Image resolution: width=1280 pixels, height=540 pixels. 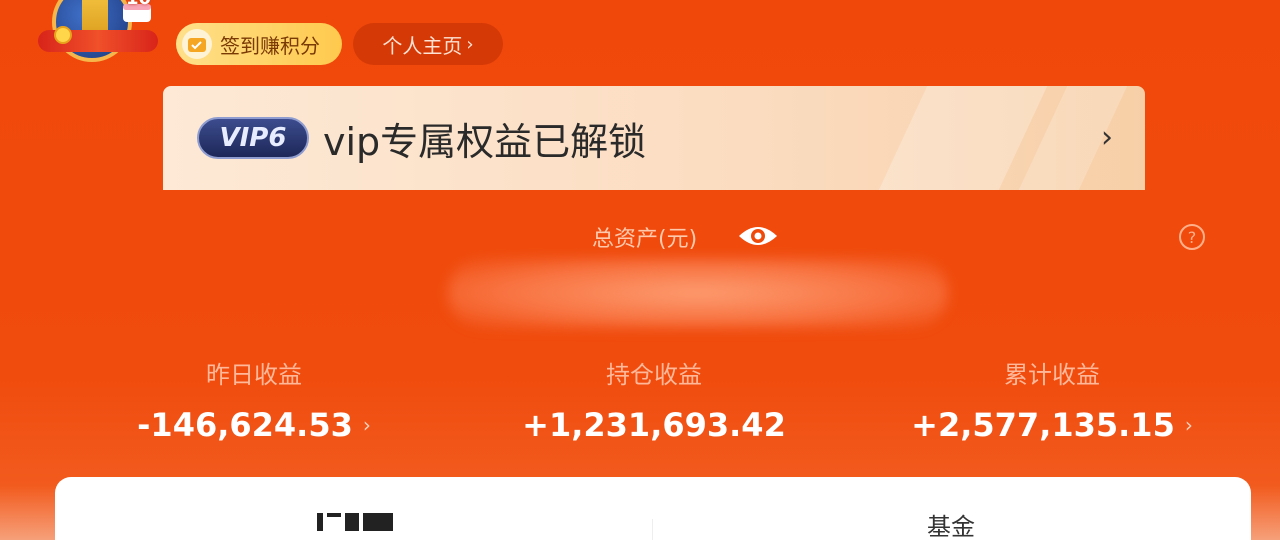 What do you see at coordinates (654, 425) in the screenshot?
I see `earnings-value: +1,231,693.42` at bounding box center [654, 425].